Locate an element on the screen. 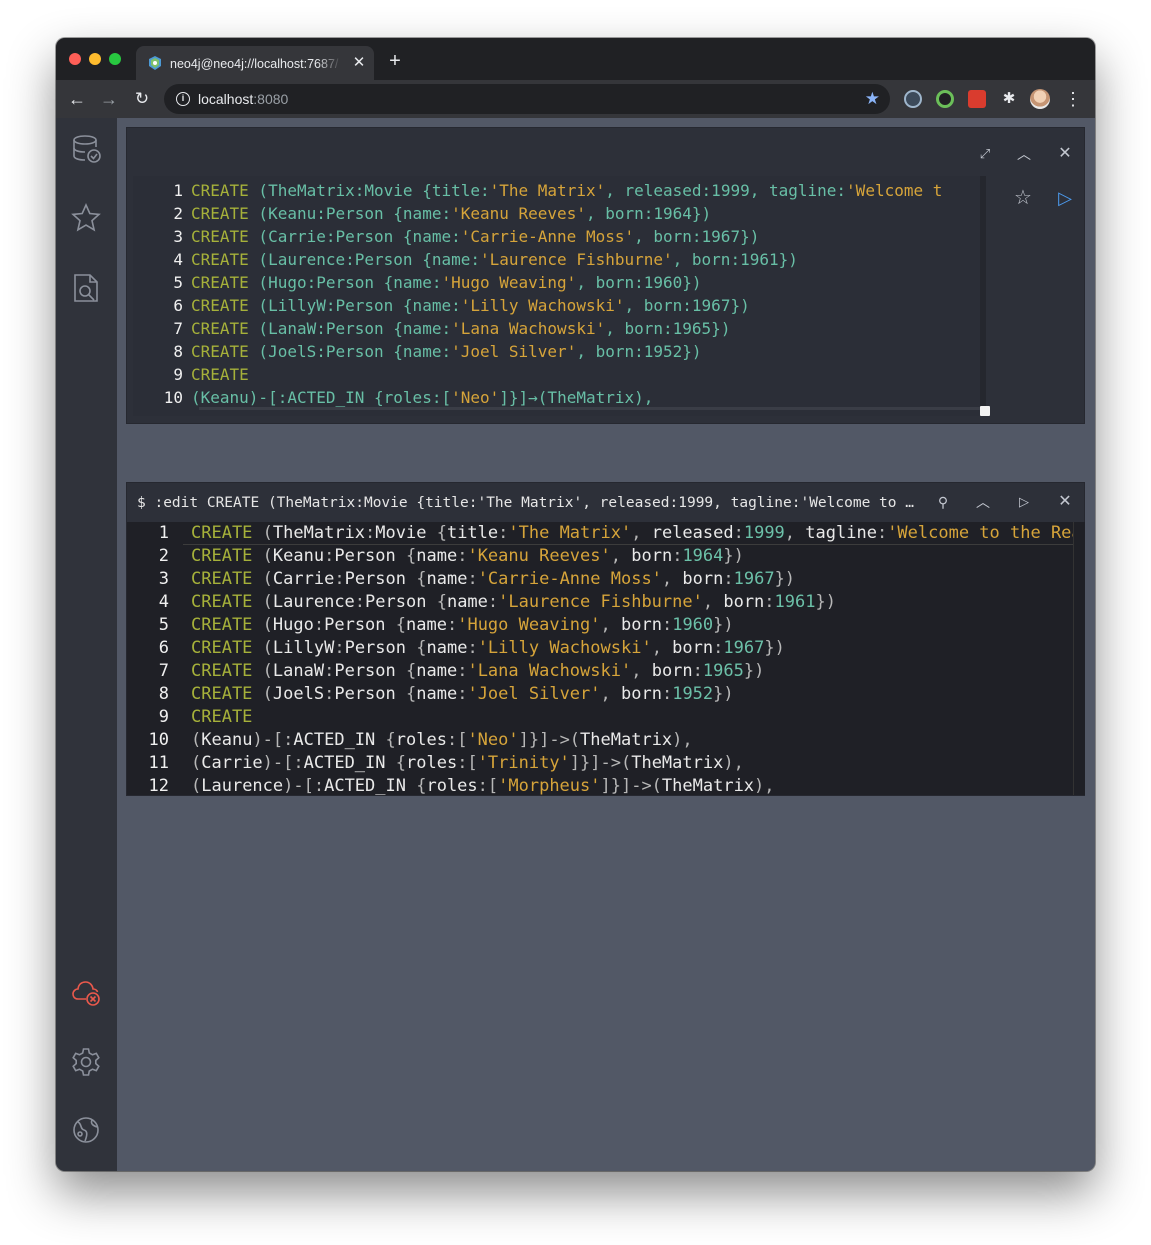 The width and height of the screenshot is (1151, 1245). extension-lastpass-icon is located at coordinates (913, 99).